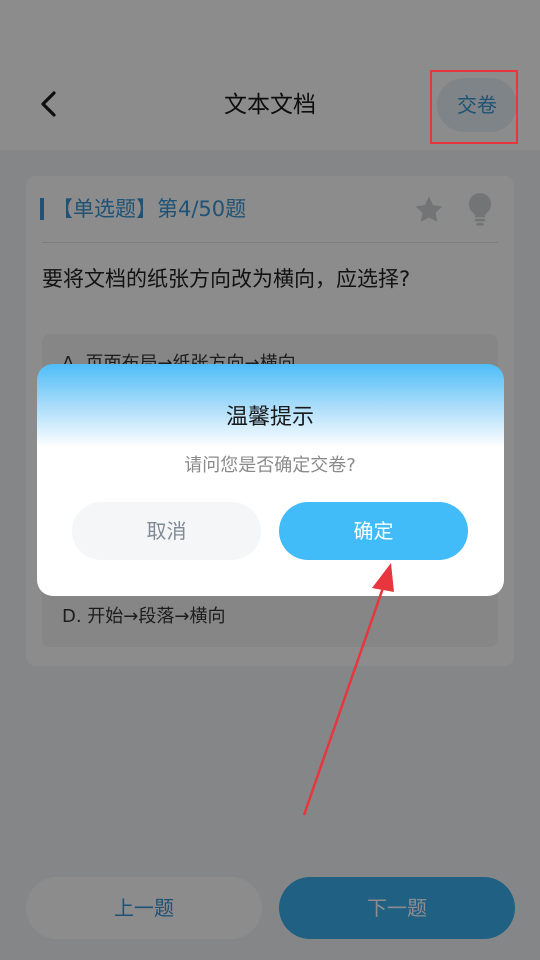 This screenshot has width=540, height=960. Describe the element at coordinates (474, 107) in the screenshot. I see `highlight-box` at that location.